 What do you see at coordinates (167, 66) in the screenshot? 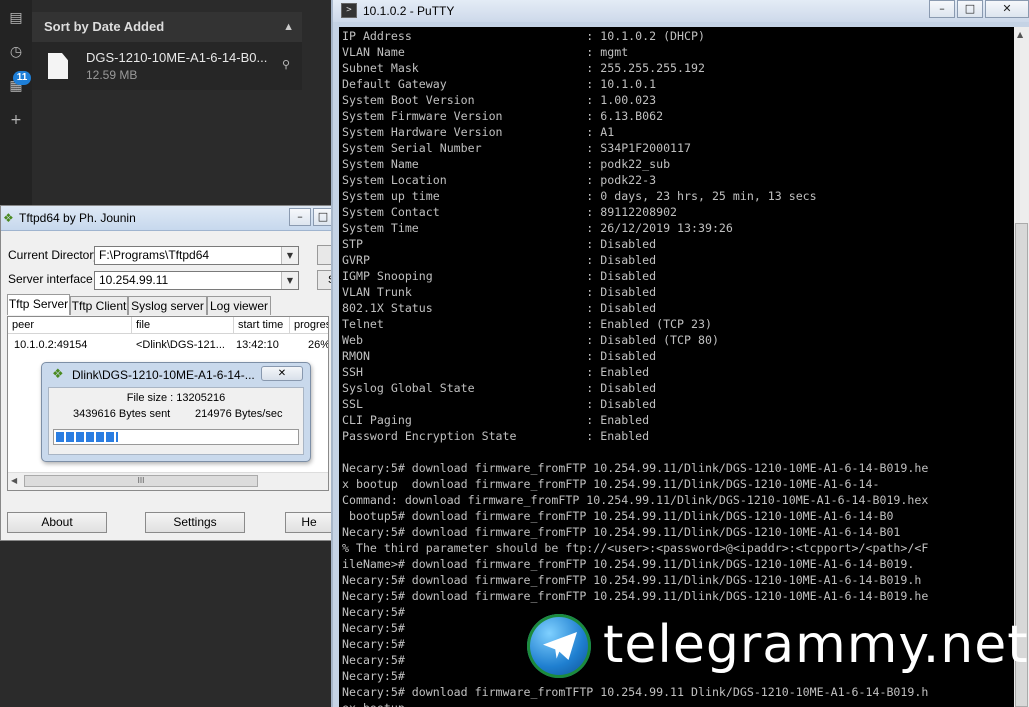
I see `file-list-item: DGS-1210-10ME-A1-6-14-B0... 12.59 MB ⚲` at bounding box center [167, 66].